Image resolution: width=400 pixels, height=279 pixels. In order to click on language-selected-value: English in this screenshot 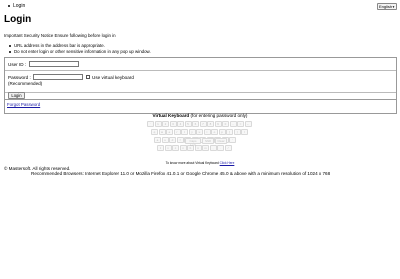, I will do `click(386, 6)`.